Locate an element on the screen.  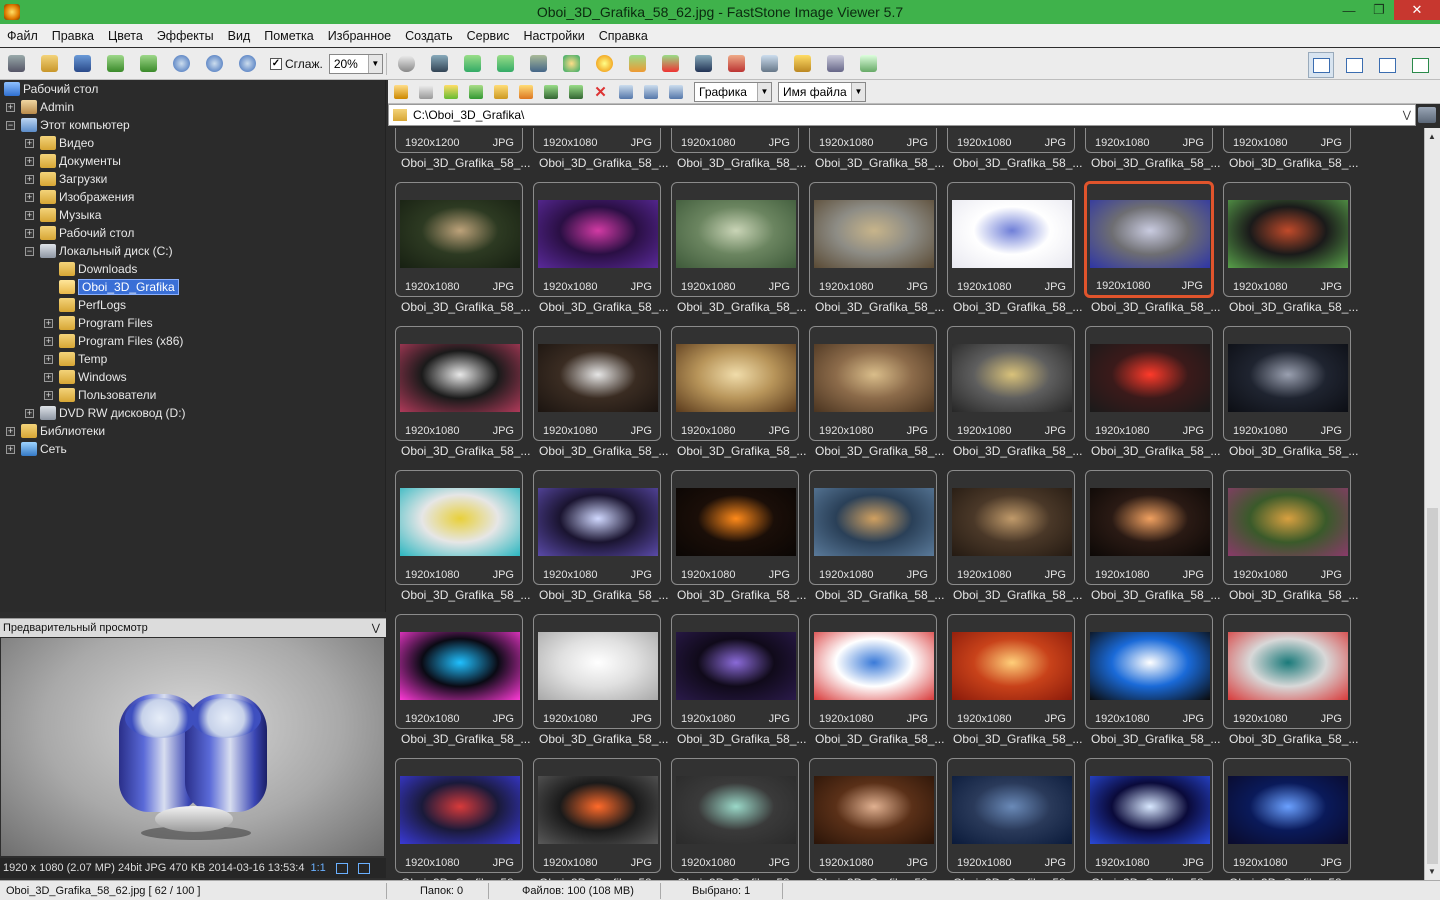
tree-item-program-files: + Program Files is located at coordinates (98, 323).